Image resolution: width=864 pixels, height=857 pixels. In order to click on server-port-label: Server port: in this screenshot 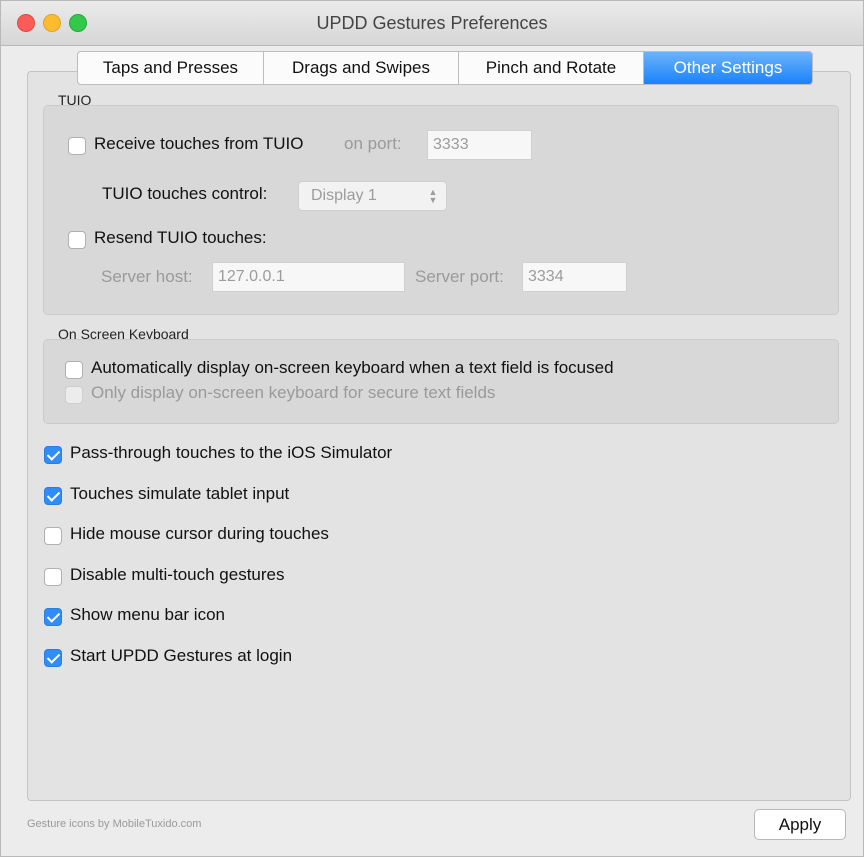, I will do `click(459, 276)`.